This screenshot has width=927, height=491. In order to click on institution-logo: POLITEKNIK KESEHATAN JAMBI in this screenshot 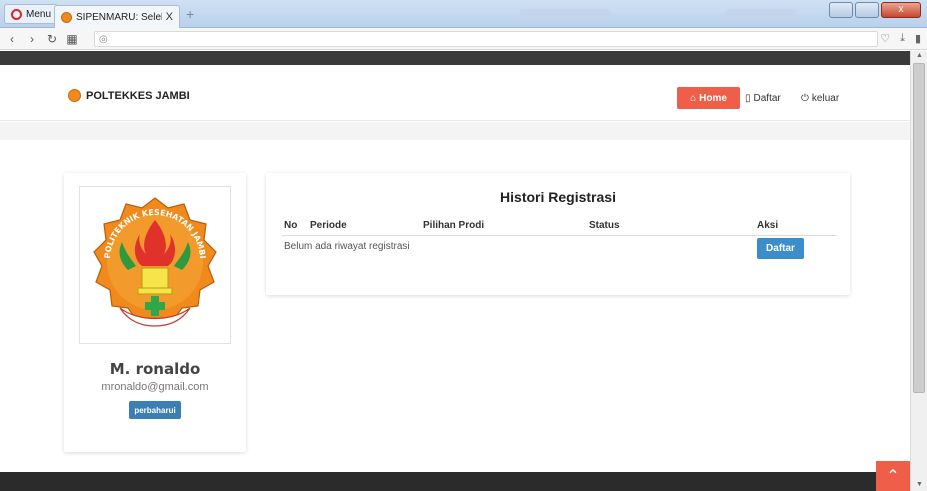, I will do `click(155, 265)`.